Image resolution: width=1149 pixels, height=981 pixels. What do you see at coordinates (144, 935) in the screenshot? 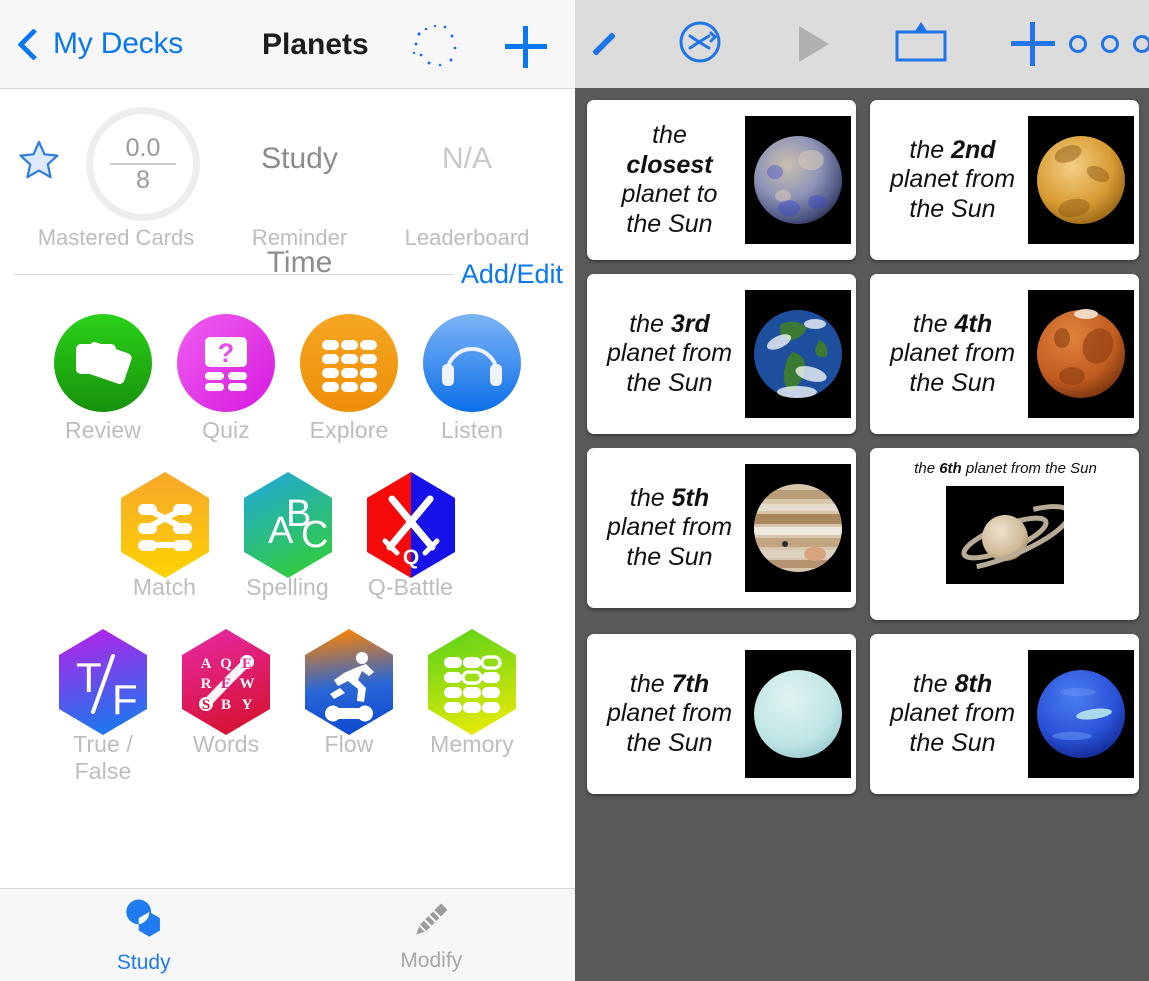
I see `tab-study: Study` at bounding box center [144, 935].